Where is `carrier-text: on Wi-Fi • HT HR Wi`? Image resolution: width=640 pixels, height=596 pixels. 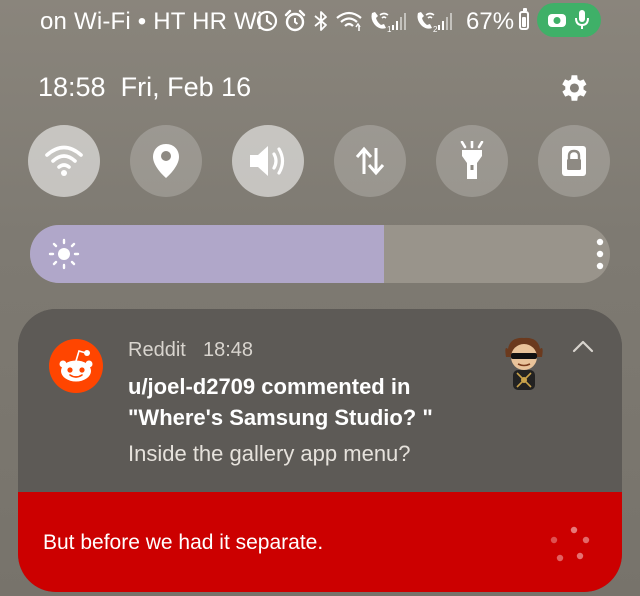
carrier-text: on Wi-Fi • HT HR Wi is located at coordinates (151, 21).